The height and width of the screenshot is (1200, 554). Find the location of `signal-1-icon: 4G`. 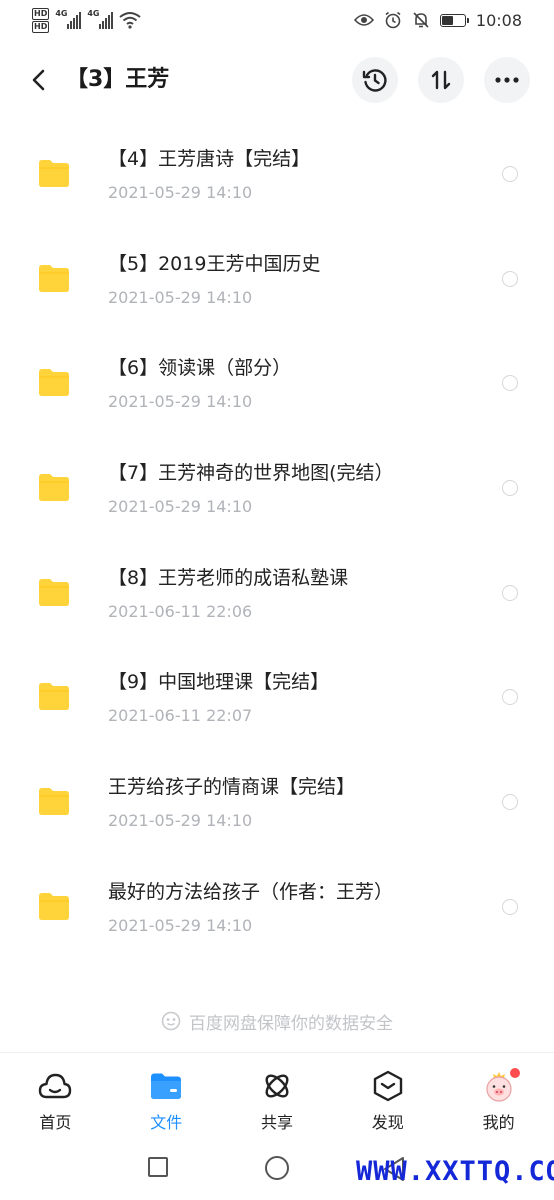

signal-1-icon: 4G is located at coordinates (68, 19).